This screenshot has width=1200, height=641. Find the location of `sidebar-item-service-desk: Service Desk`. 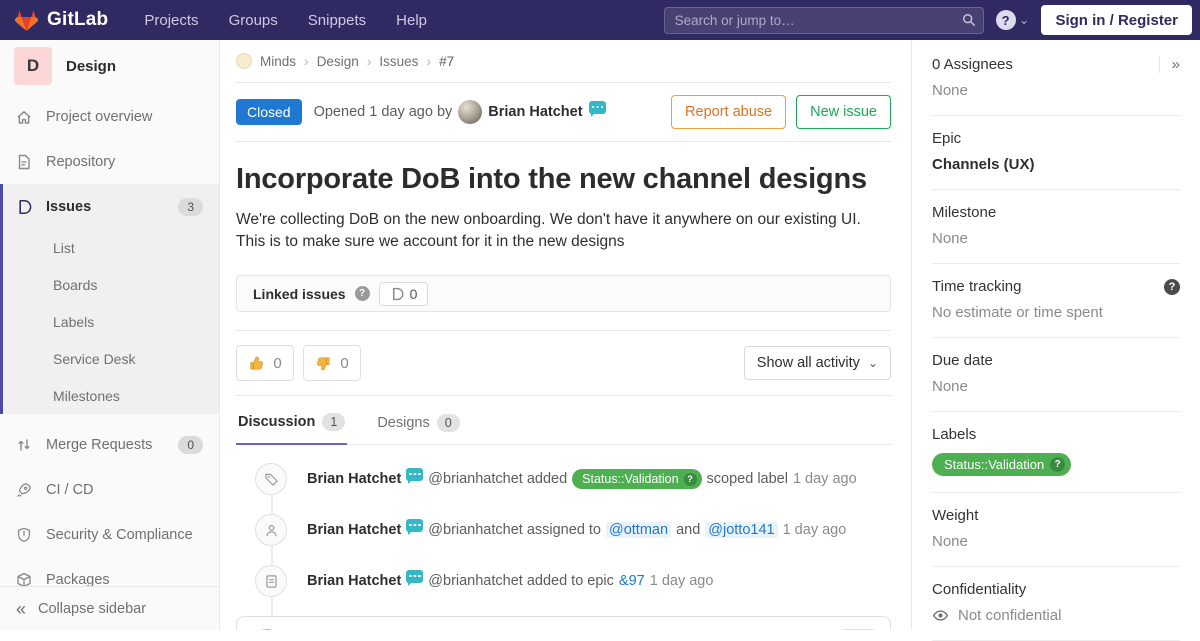

sidebar-item-service-desk: Service Desk is located at coordinates (111, 358).